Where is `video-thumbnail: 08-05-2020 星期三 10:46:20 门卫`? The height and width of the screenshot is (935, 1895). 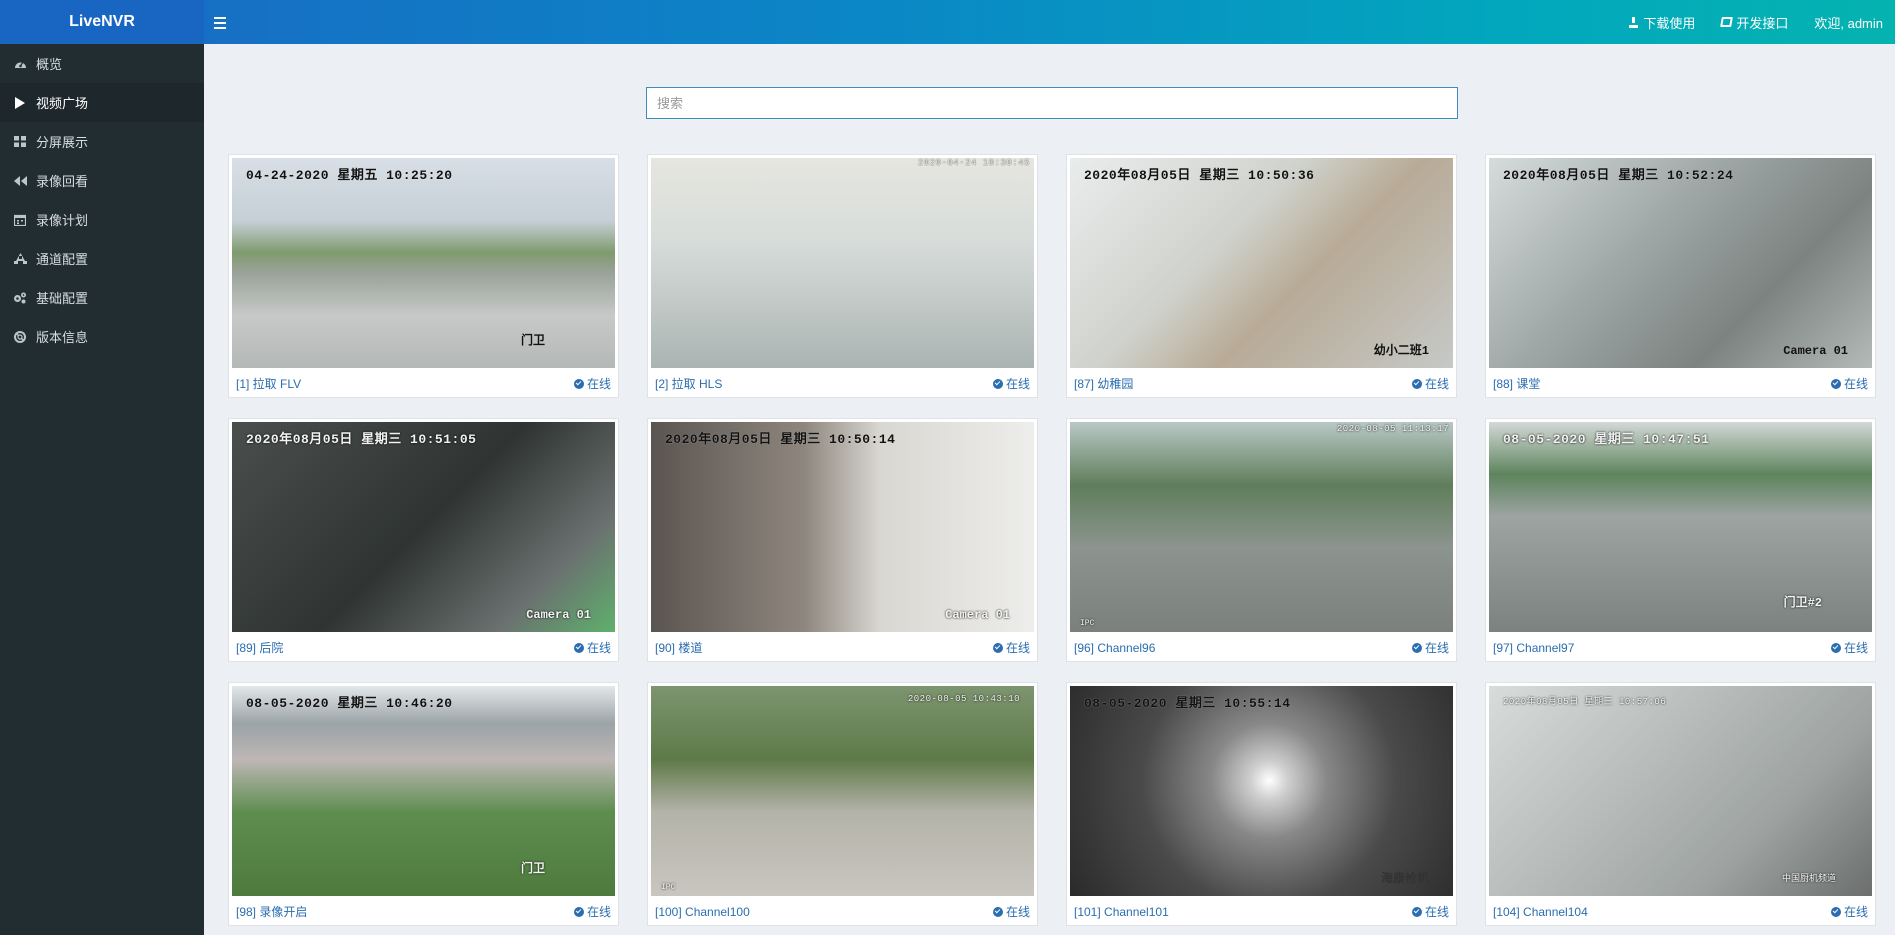 video-thumbnail: 08-05-2020 星期三 10:46:20 门卫 is located at coordinates (423, 791).